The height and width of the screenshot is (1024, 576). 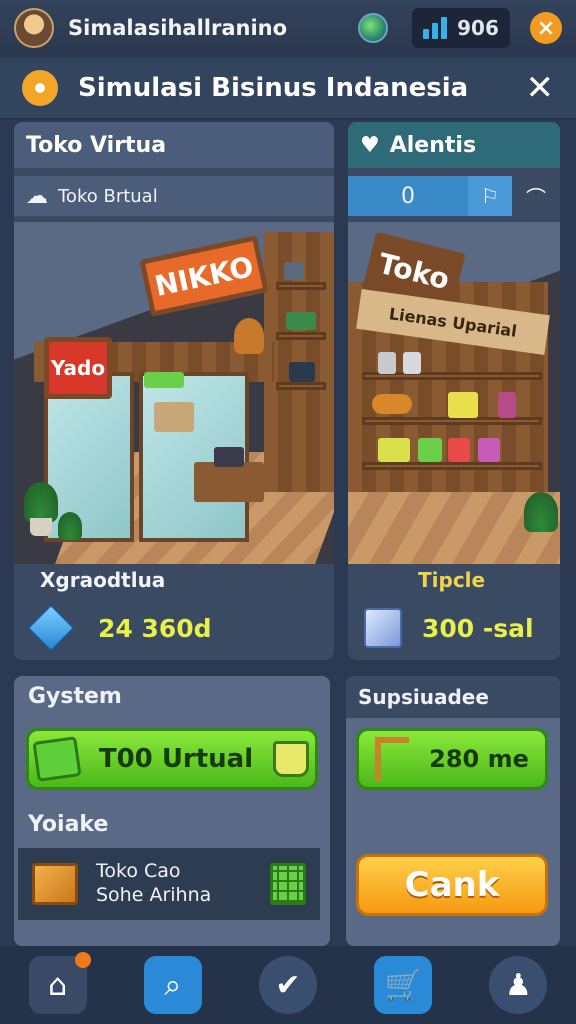 What do you see at coordinates (82, 960) in the screenshot?
I see `notification-dot` at bounding box center [82, 960].